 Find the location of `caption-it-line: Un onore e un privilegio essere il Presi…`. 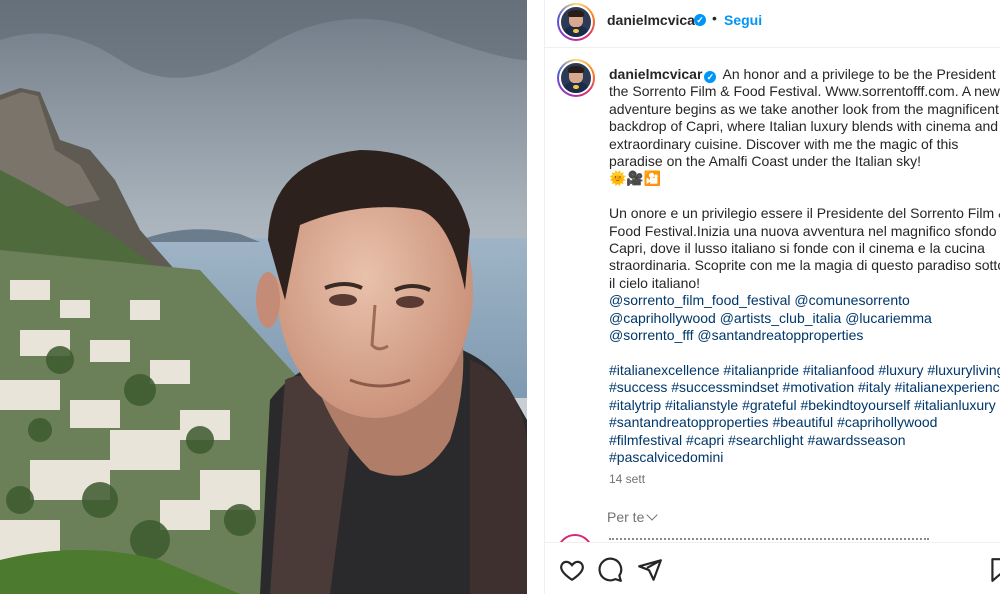

caption-it-line: Un onore e un privilegio essere il Presi… is located at coordinates (804, 213).